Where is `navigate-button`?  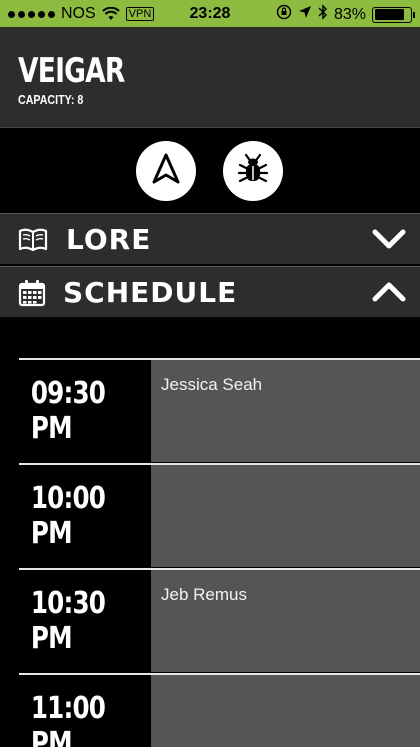 navigate-button is located at coordinates (166, 171).